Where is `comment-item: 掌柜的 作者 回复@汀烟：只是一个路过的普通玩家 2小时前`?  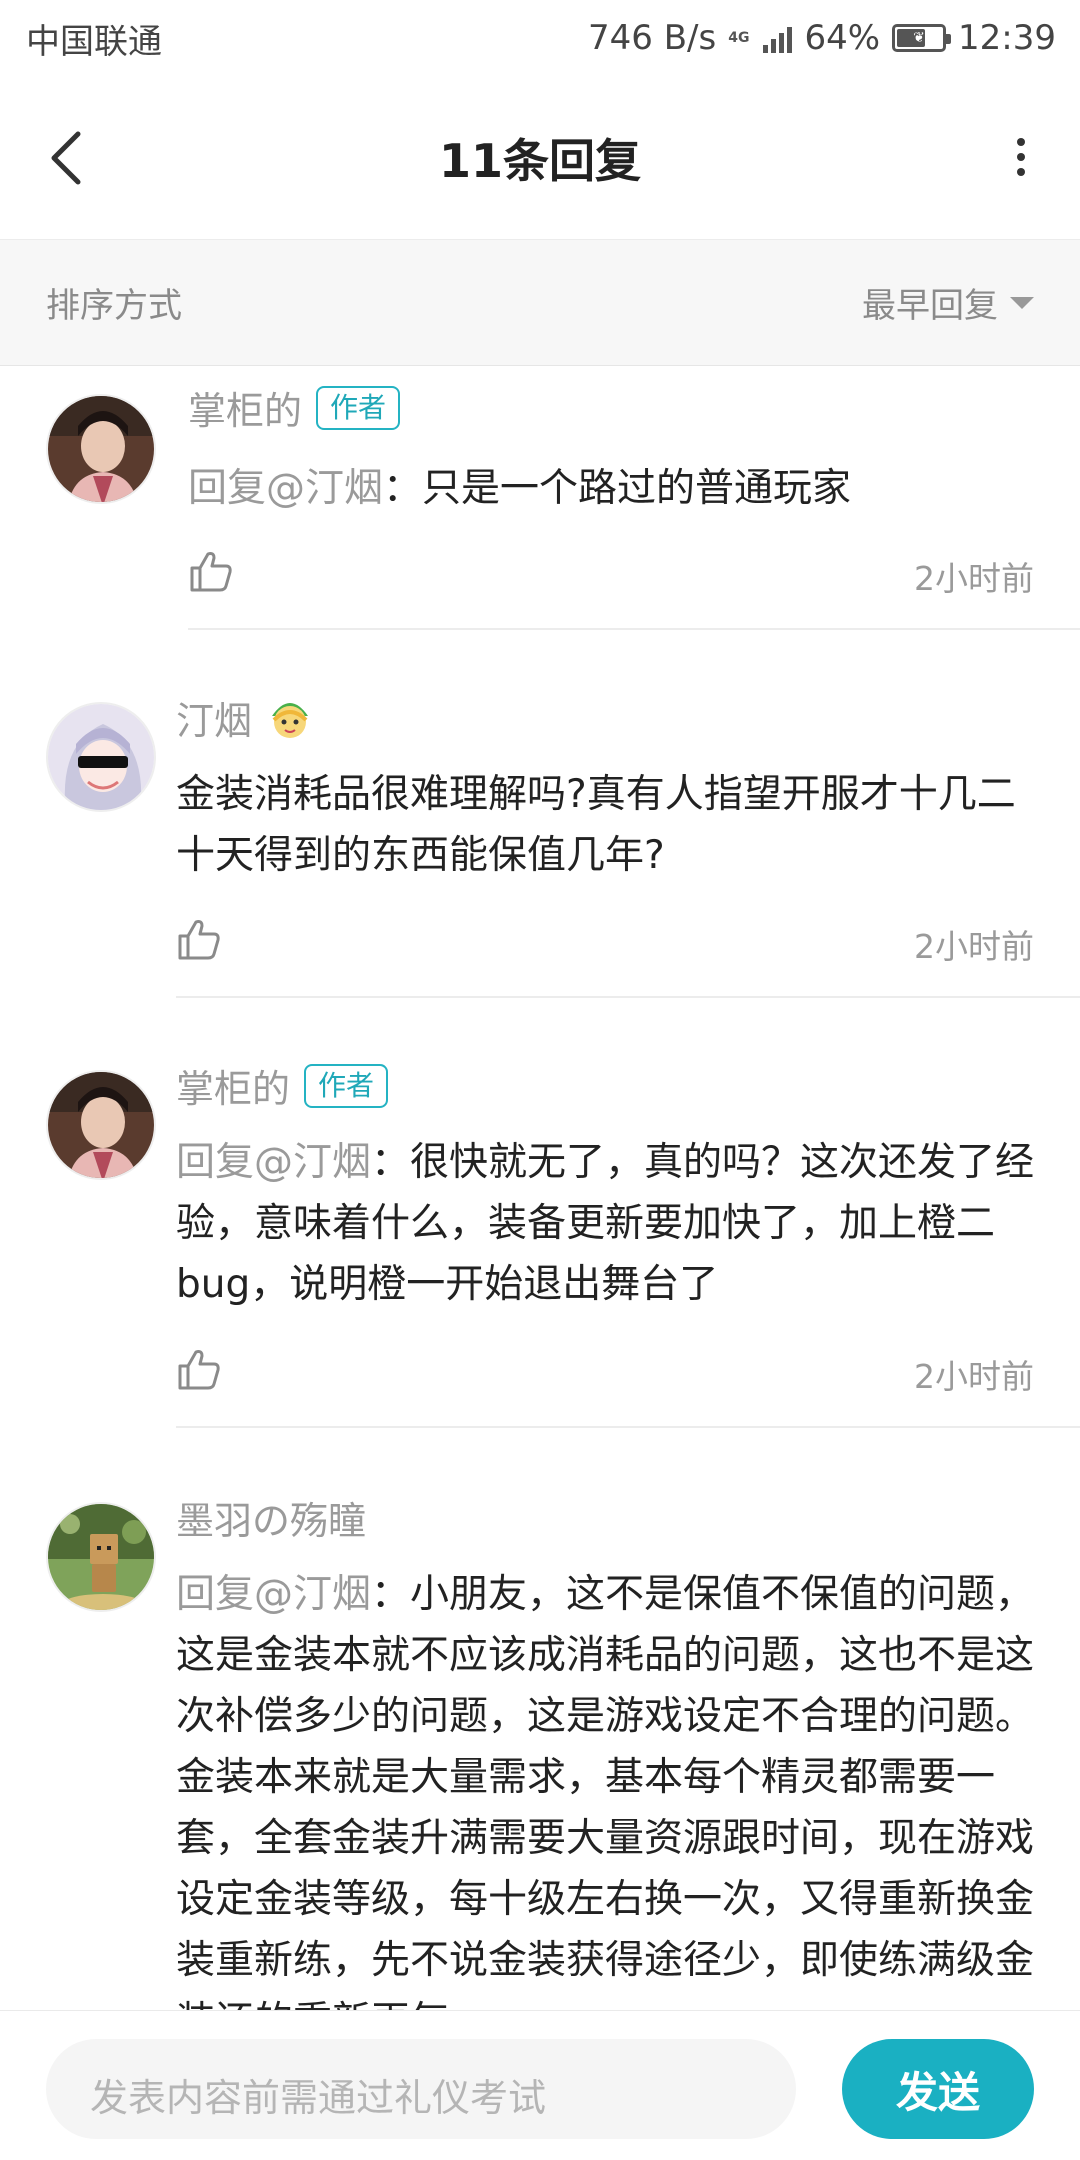 comment-item: 掌柜的 作者 回复@汀烟：只是一个路过的普通玩家 2小时前 is located at coordinates (540, 498).